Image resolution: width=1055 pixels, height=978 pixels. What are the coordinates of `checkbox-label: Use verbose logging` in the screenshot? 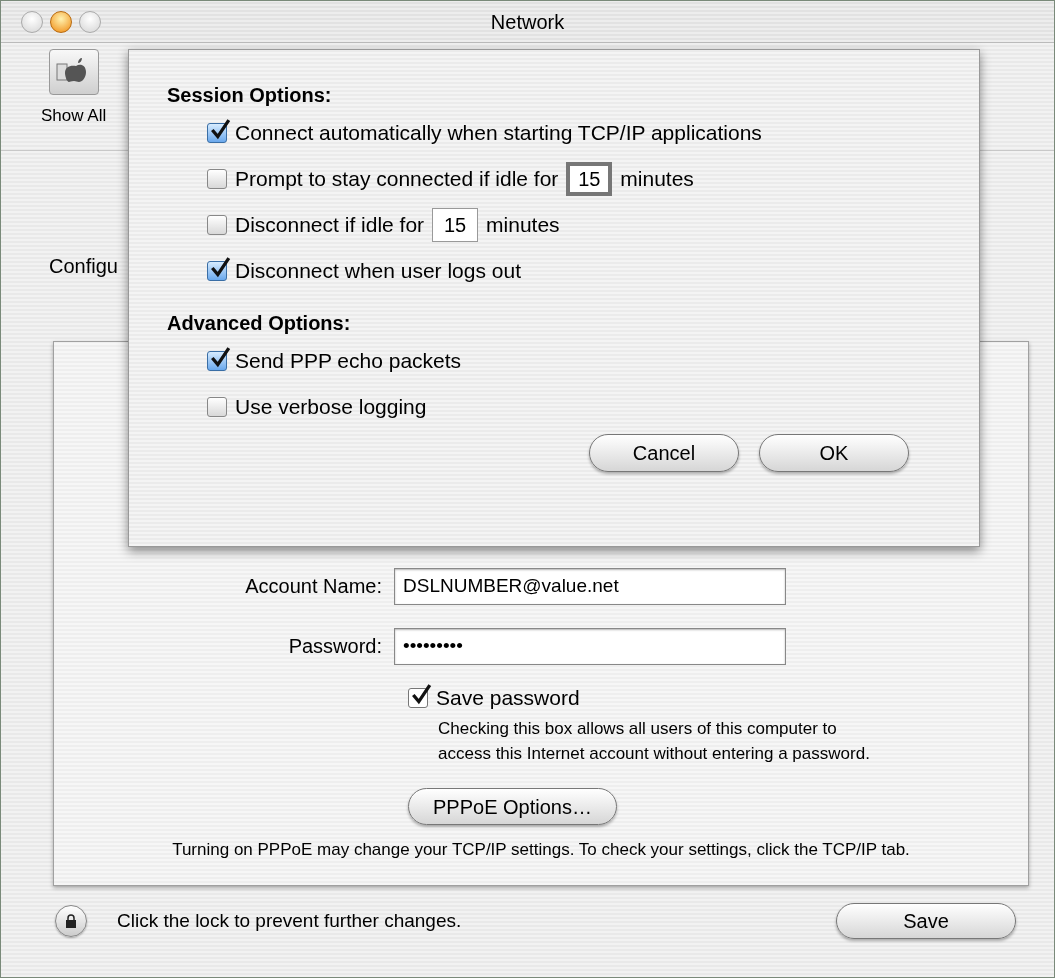 It's located at (331, 407).